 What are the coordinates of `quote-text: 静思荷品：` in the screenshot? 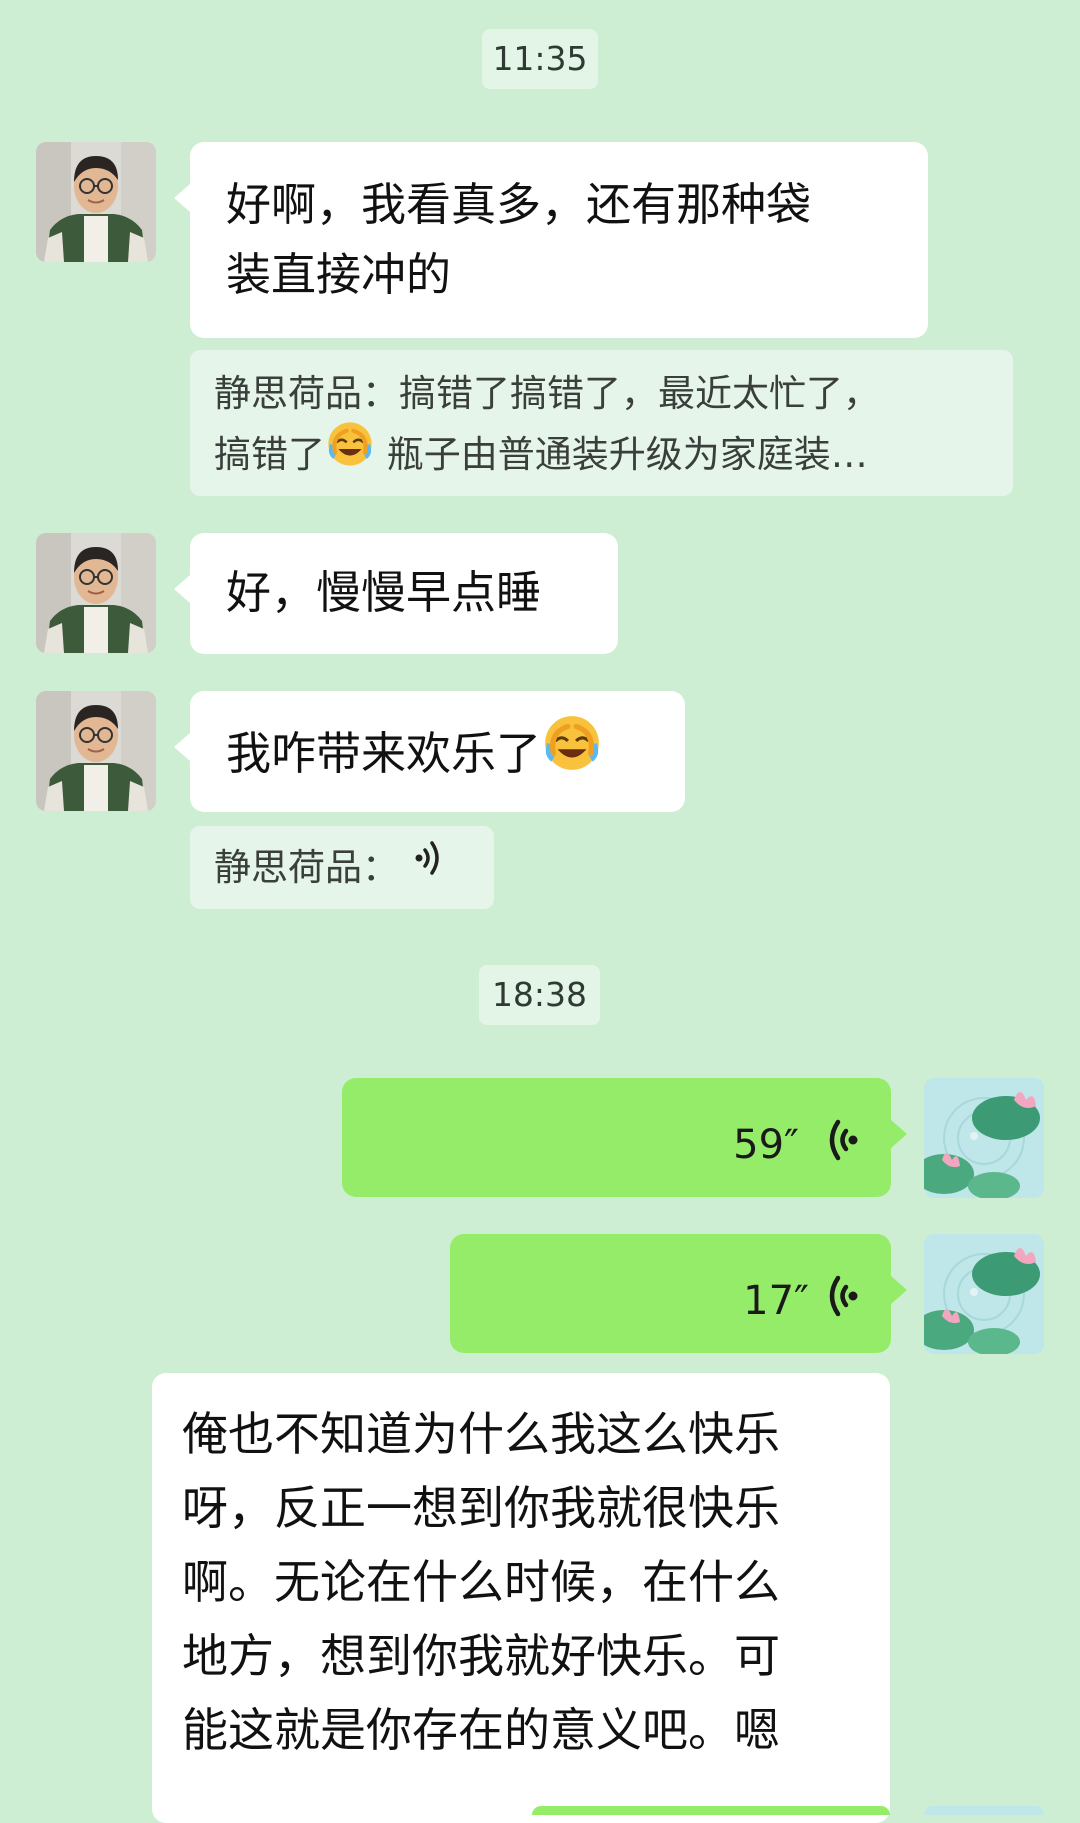 It's located at (306, 867).